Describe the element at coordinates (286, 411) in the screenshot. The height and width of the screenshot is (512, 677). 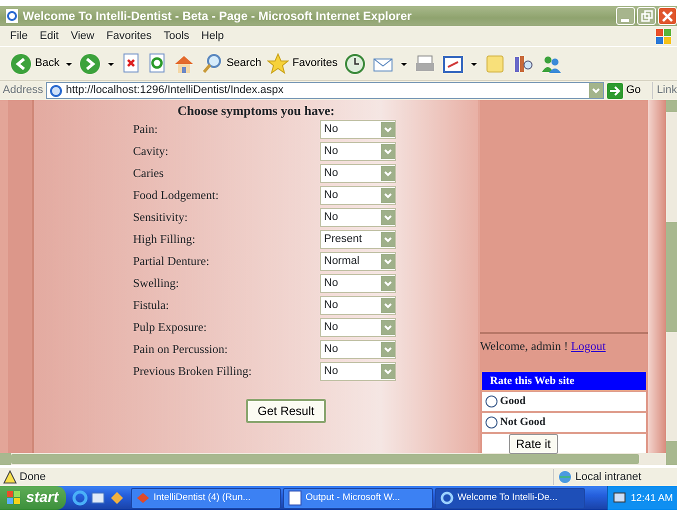
I see `get-result-button: Get Result` at that location.